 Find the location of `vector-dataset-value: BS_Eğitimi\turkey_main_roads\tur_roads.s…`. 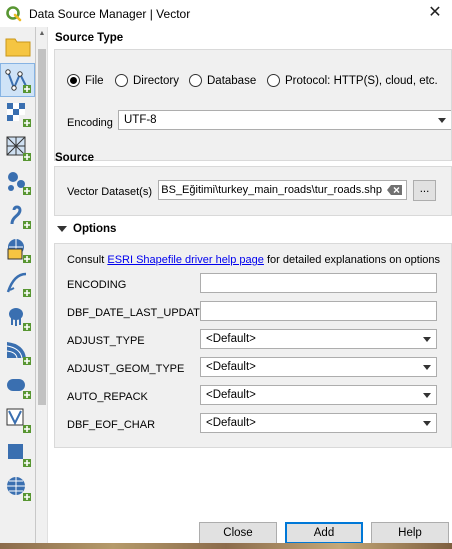

vector-dataset-value: BS_Eğitimi\turkey_main_roads\tur_roads.s… is located at coordinates (271, 190).